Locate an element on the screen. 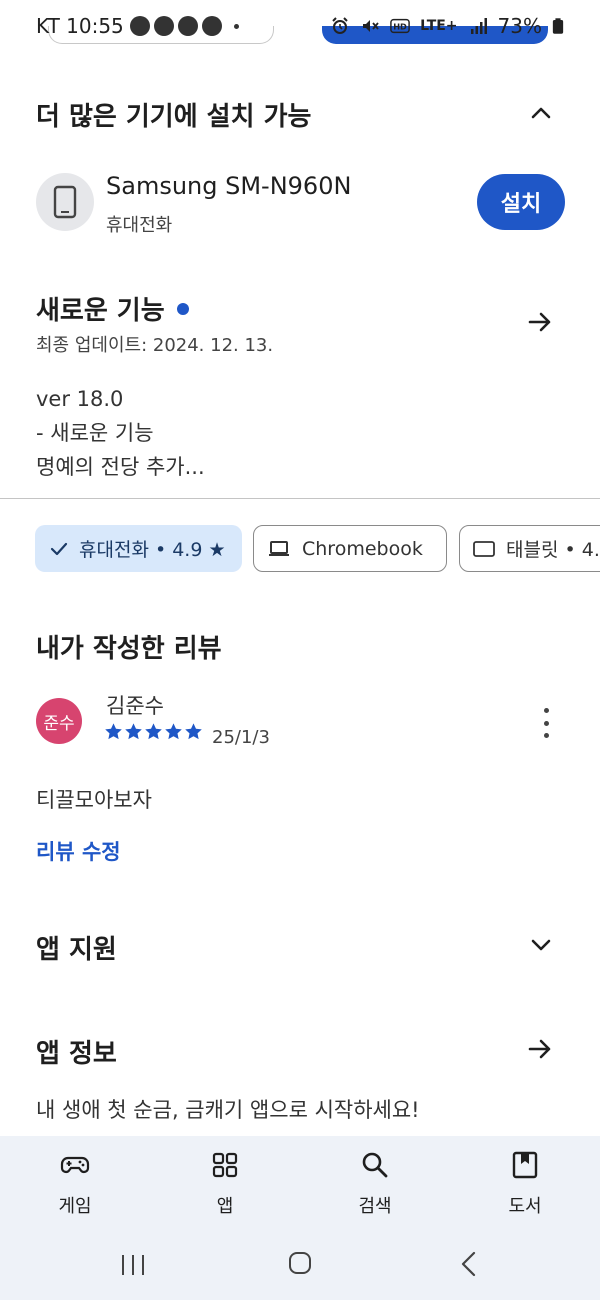  edit-review-link: 리뷰 수정 is located at coordinates (78, 851).